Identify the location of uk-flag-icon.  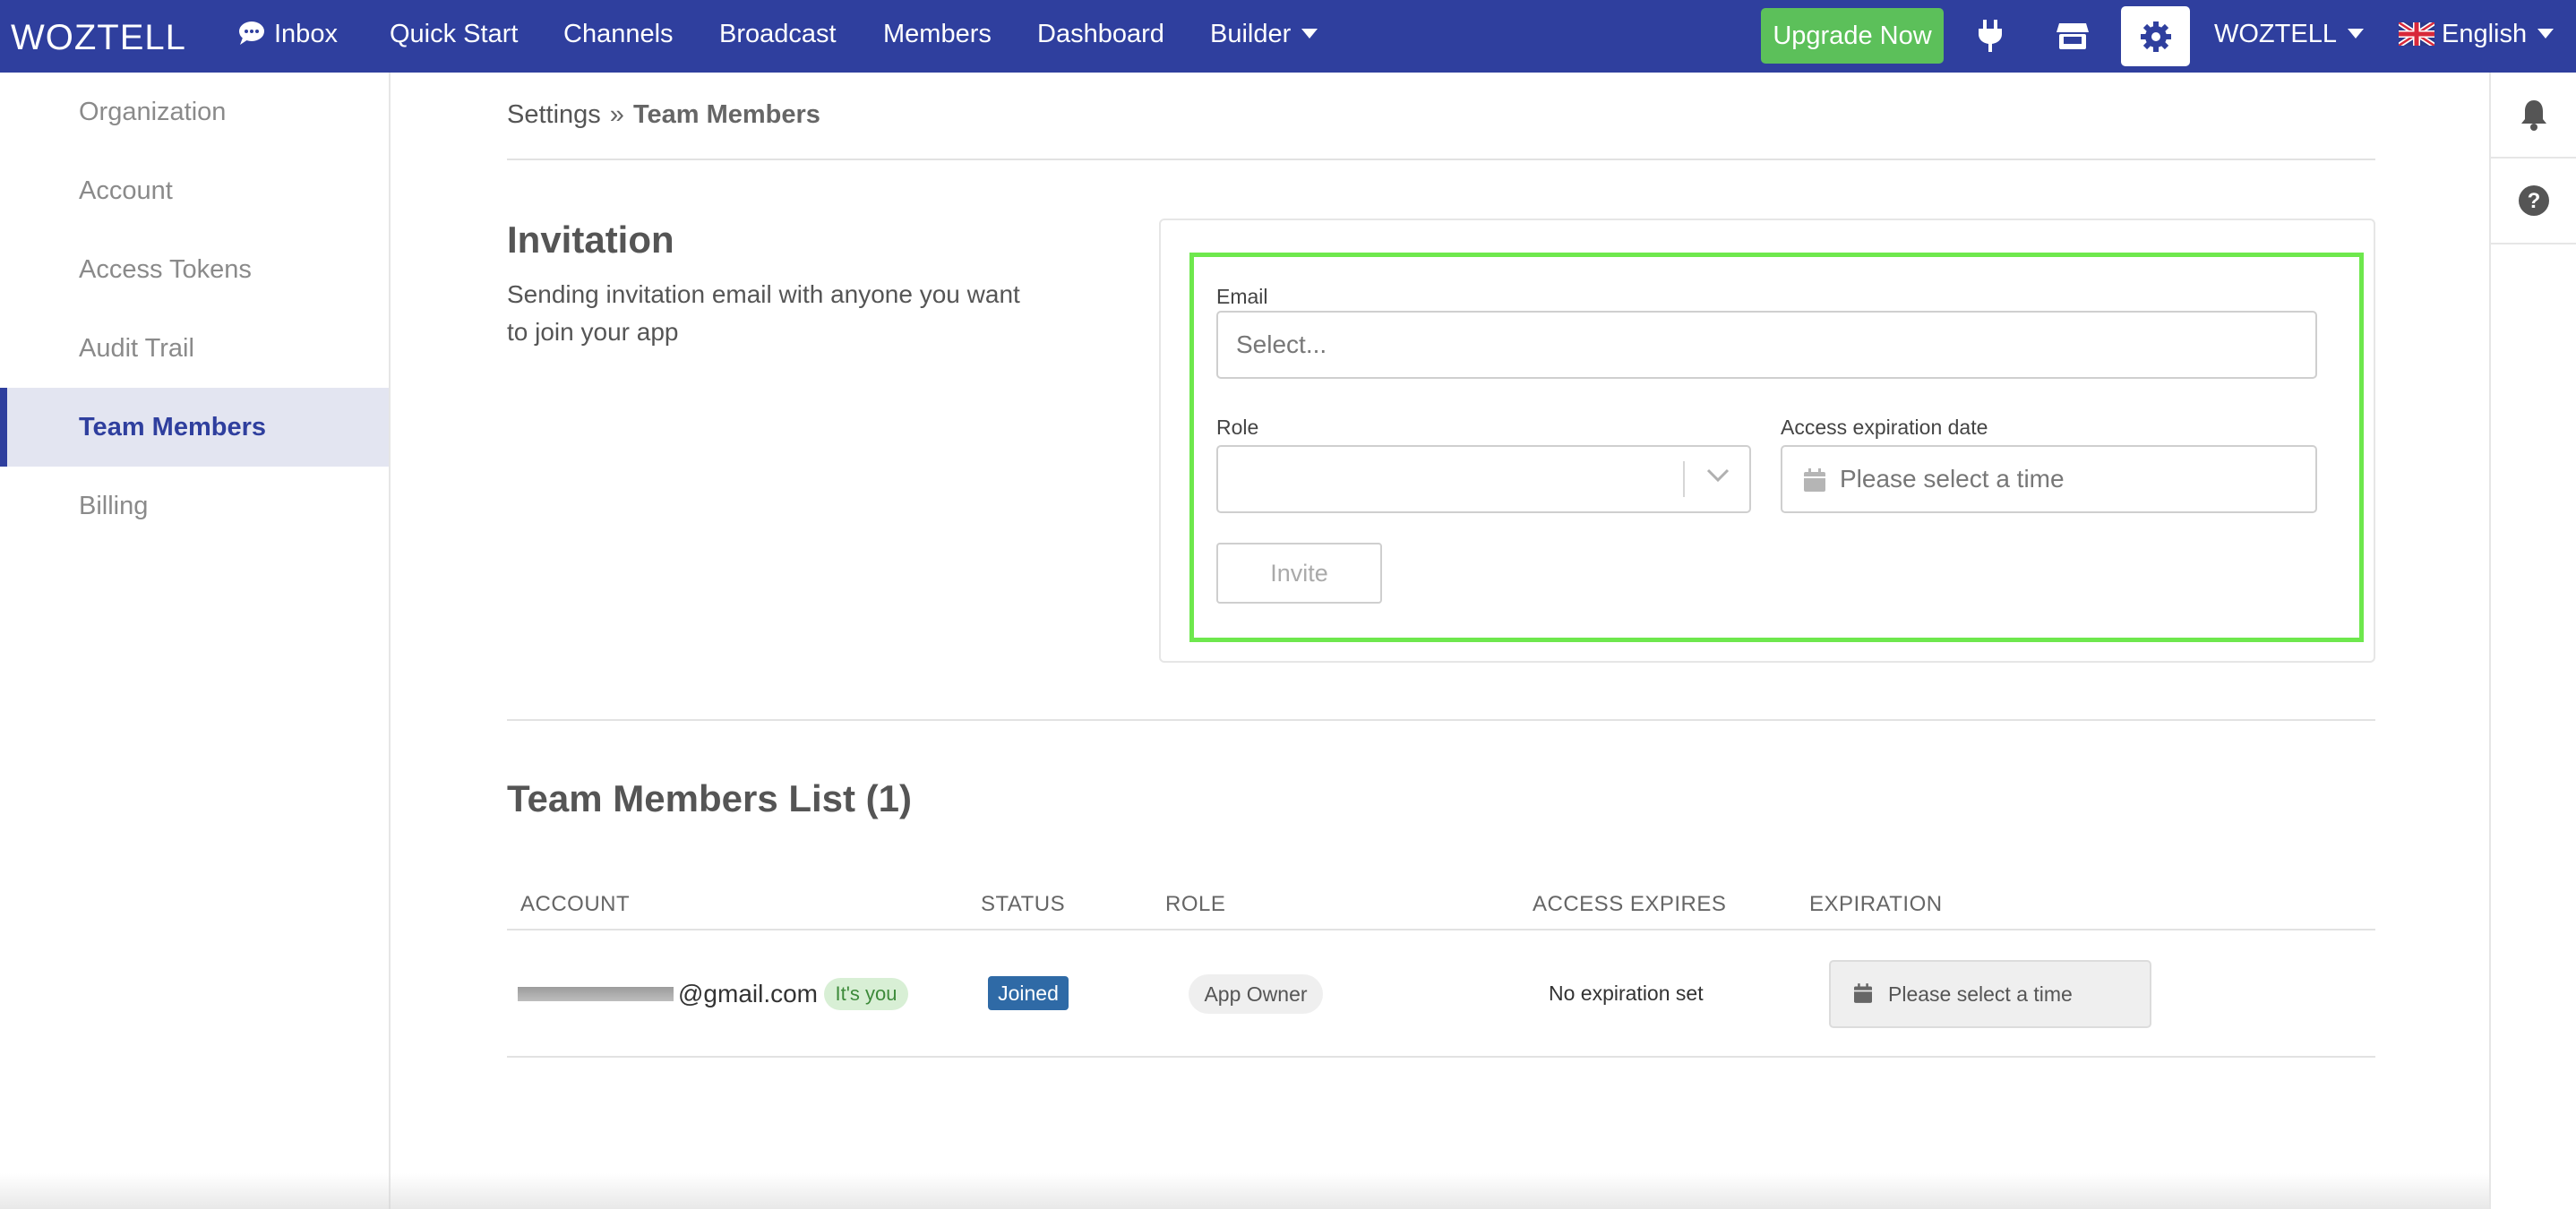
(2416, 34).